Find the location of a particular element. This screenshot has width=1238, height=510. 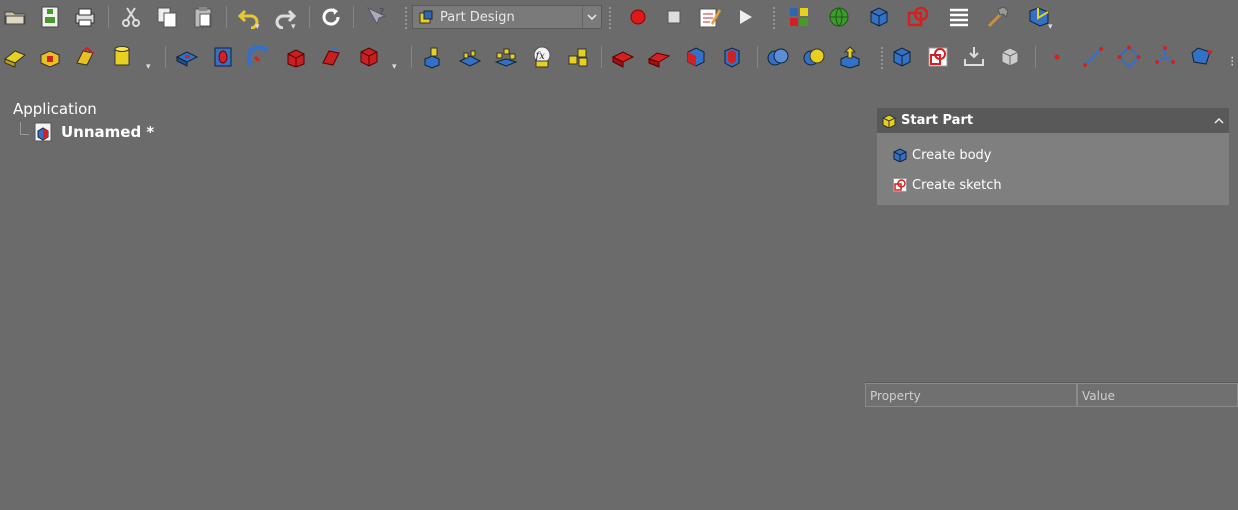

subtractive-pipe-icon is located at coordinates (332, 57).